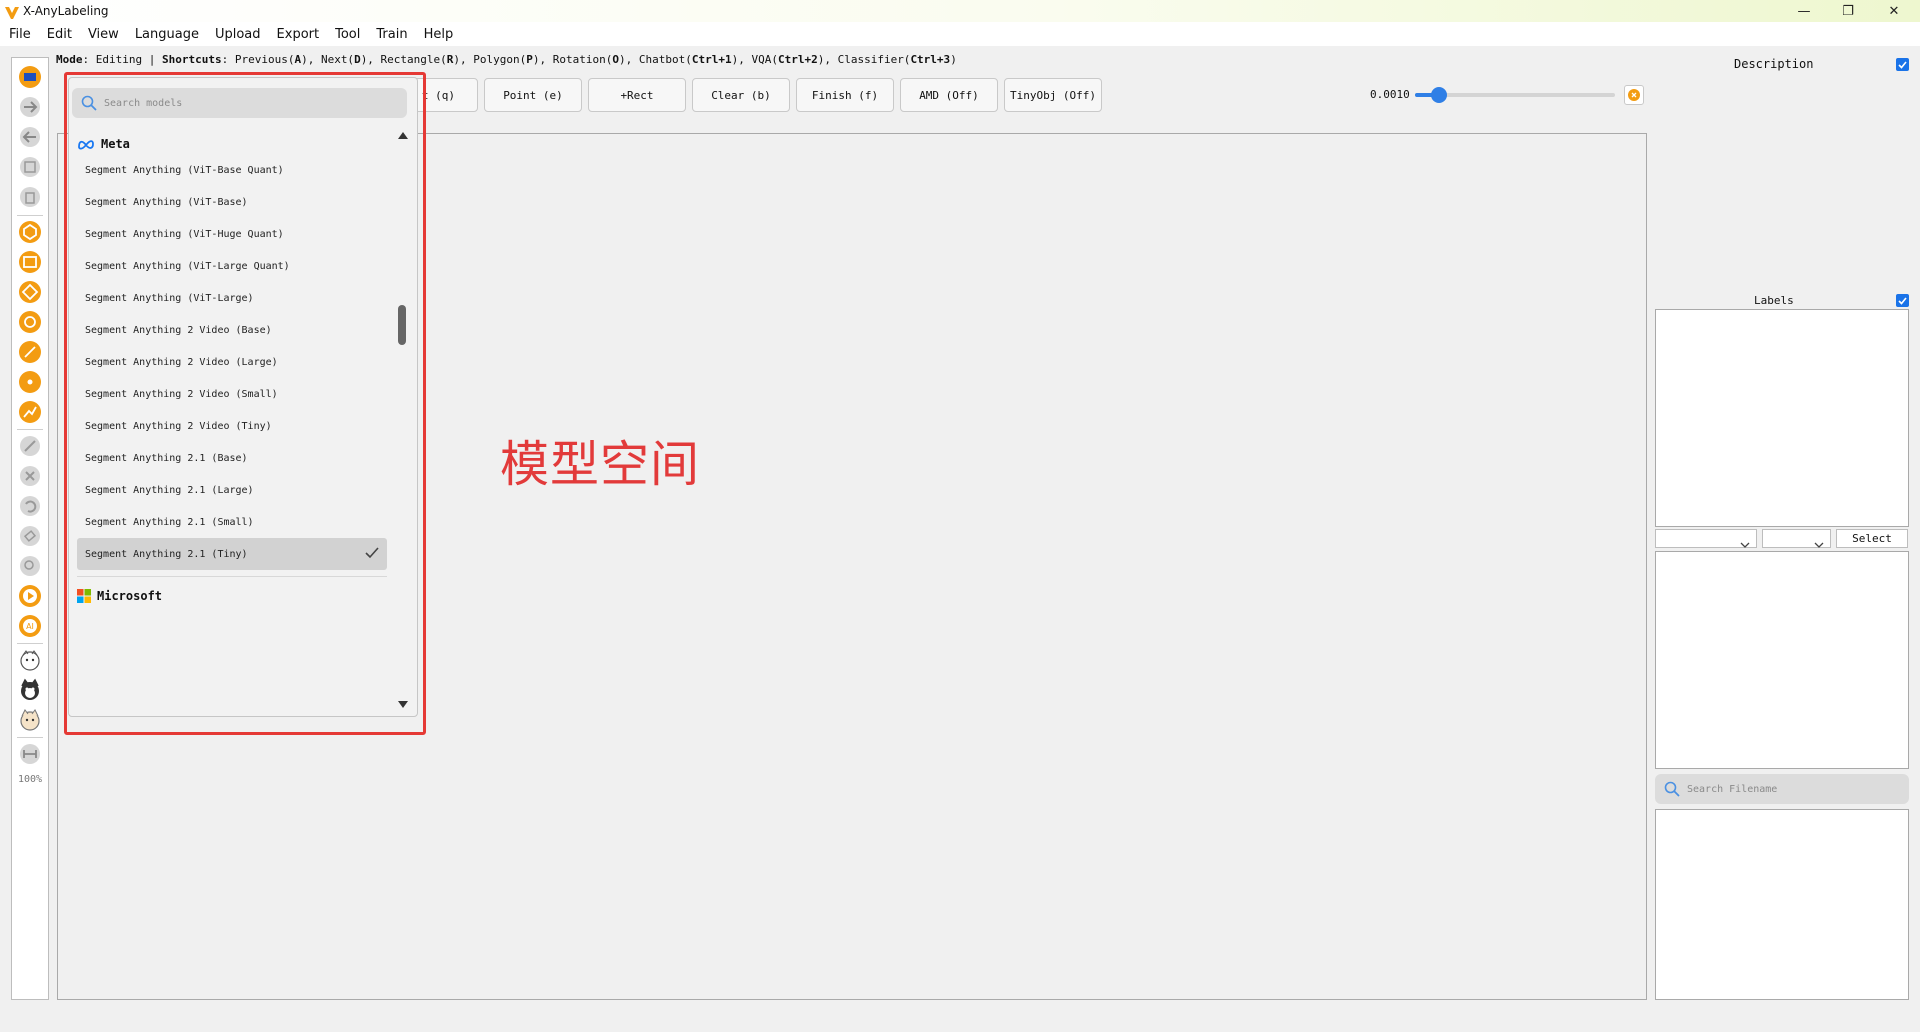 The width and height of the screenshot is (1920, 1032). Describe the element at coordinates (245, 403) in the screenshot. I see `annotation-highlight-box` at that location.